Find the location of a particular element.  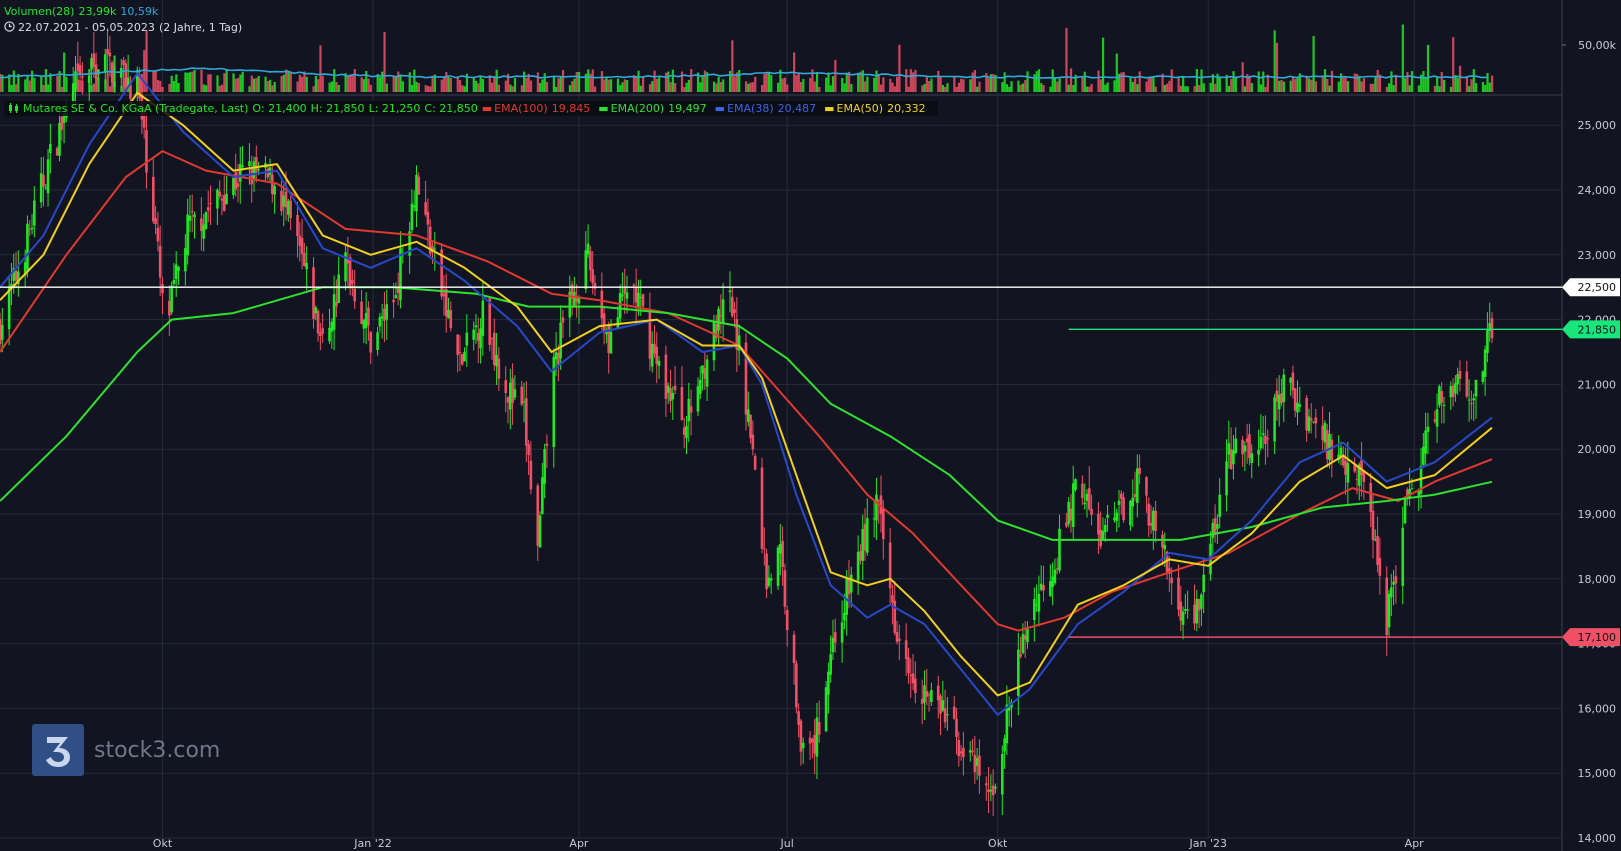

ema50-dash-icon: ▬ is located at coordinates (829, 108).